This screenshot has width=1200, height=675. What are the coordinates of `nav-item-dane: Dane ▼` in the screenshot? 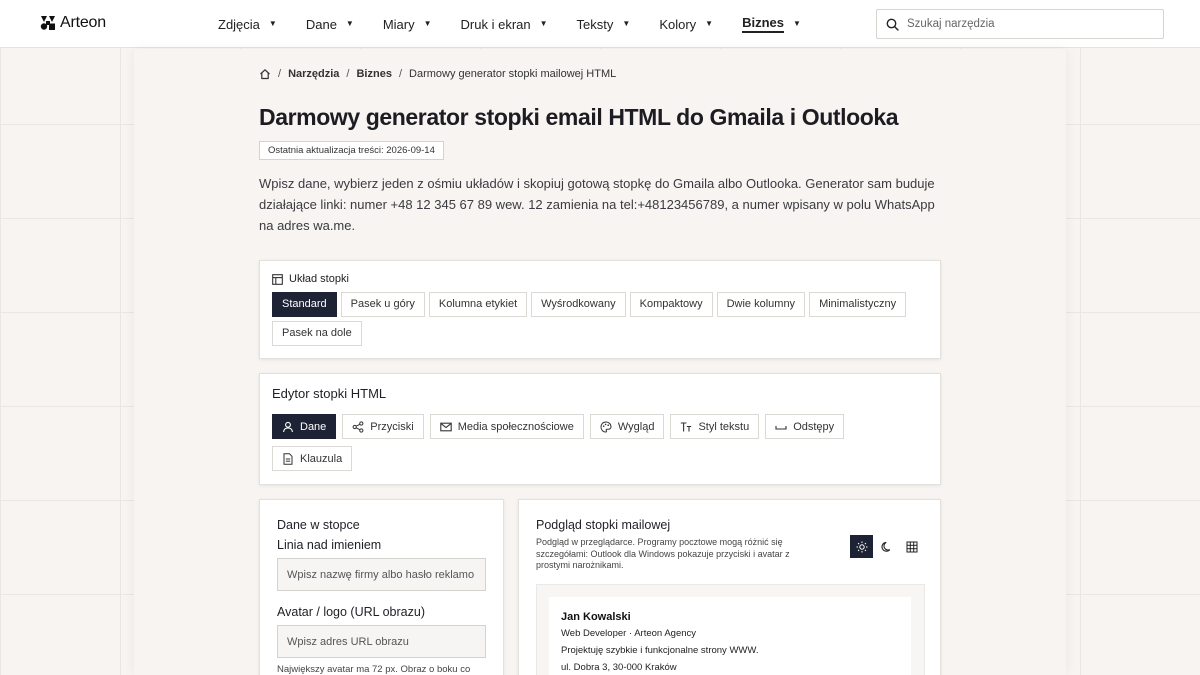 It's located at (330, 24).